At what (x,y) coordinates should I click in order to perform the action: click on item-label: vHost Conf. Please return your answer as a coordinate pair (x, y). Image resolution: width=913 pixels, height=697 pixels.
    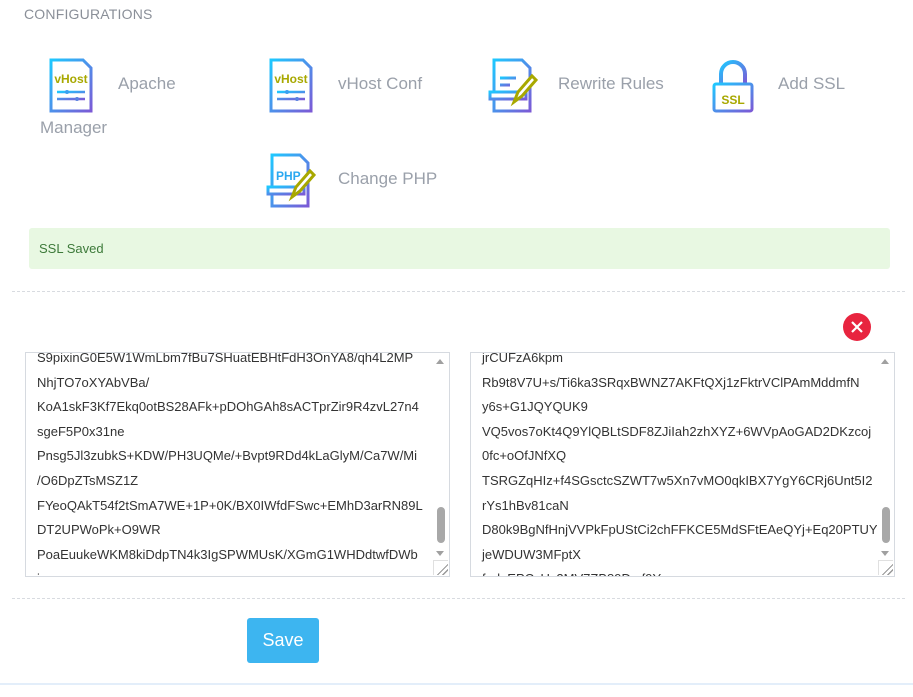
    Looking at the image, I should click on (380, 83).